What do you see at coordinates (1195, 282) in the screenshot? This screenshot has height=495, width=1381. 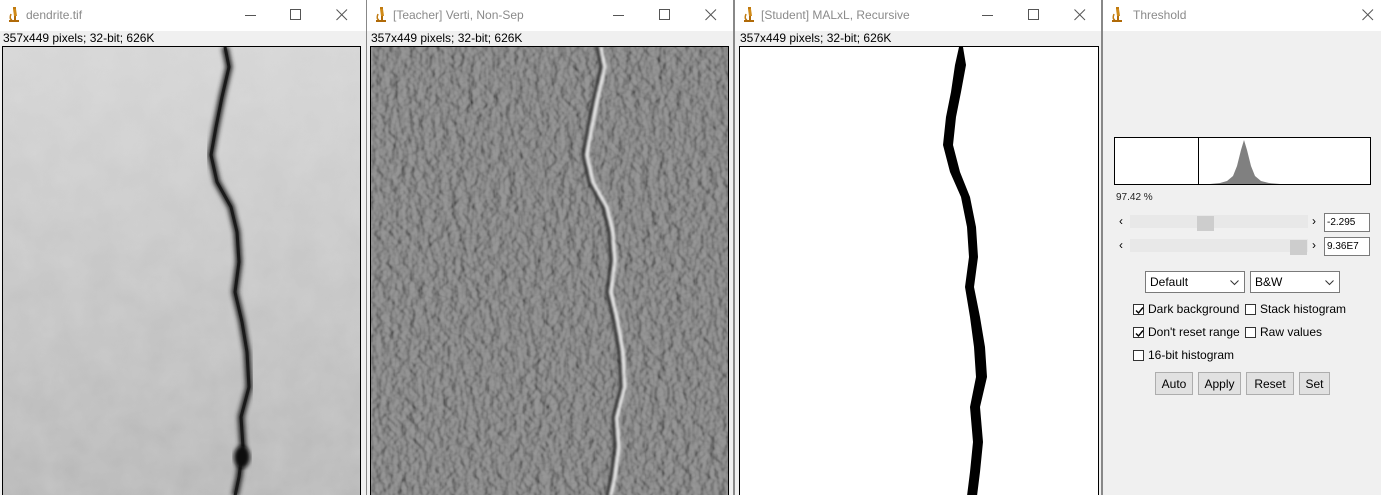 I see `method-select: Default` at bounding box center [1195, 282].